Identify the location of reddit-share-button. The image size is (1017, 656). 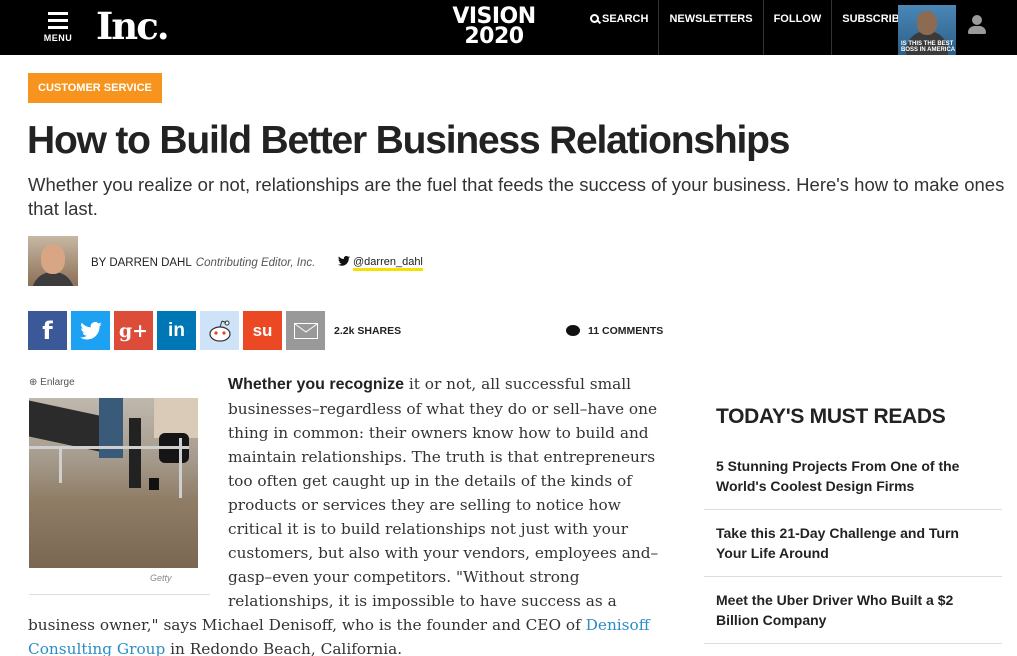
(219, 330).